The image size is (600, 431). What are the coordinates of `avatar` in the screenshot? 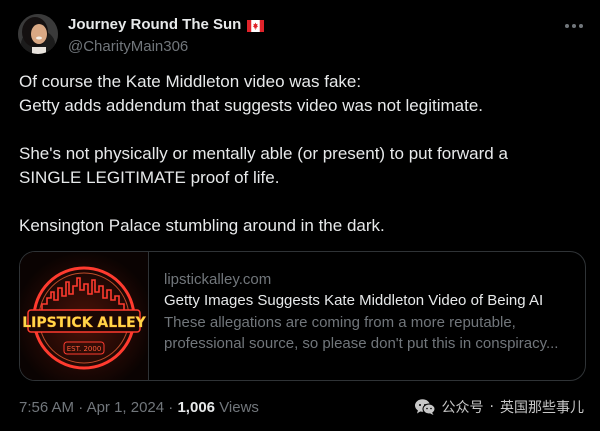 It's located at (38, 34).